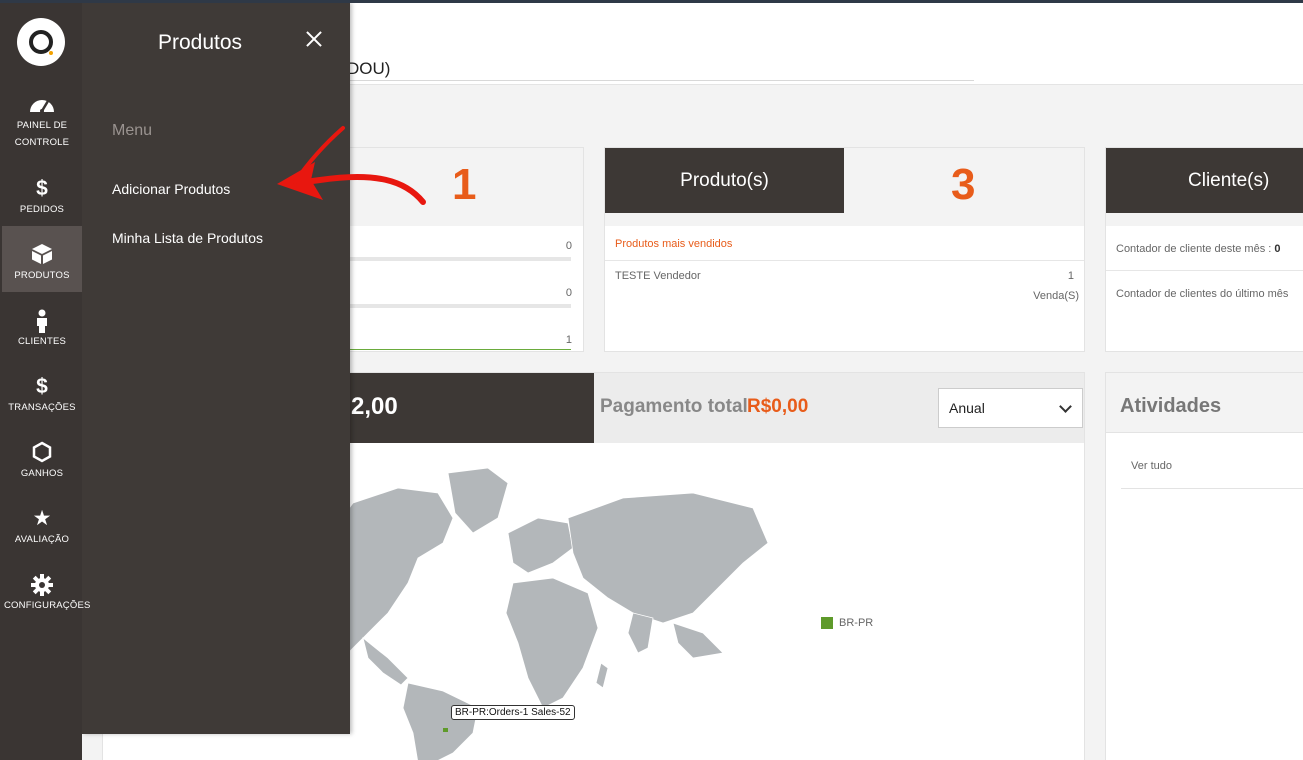 The image size is (1303, 760). Describe the element at coordinates (651, 1) in the screenshot. I see `window-top-border` at that location.